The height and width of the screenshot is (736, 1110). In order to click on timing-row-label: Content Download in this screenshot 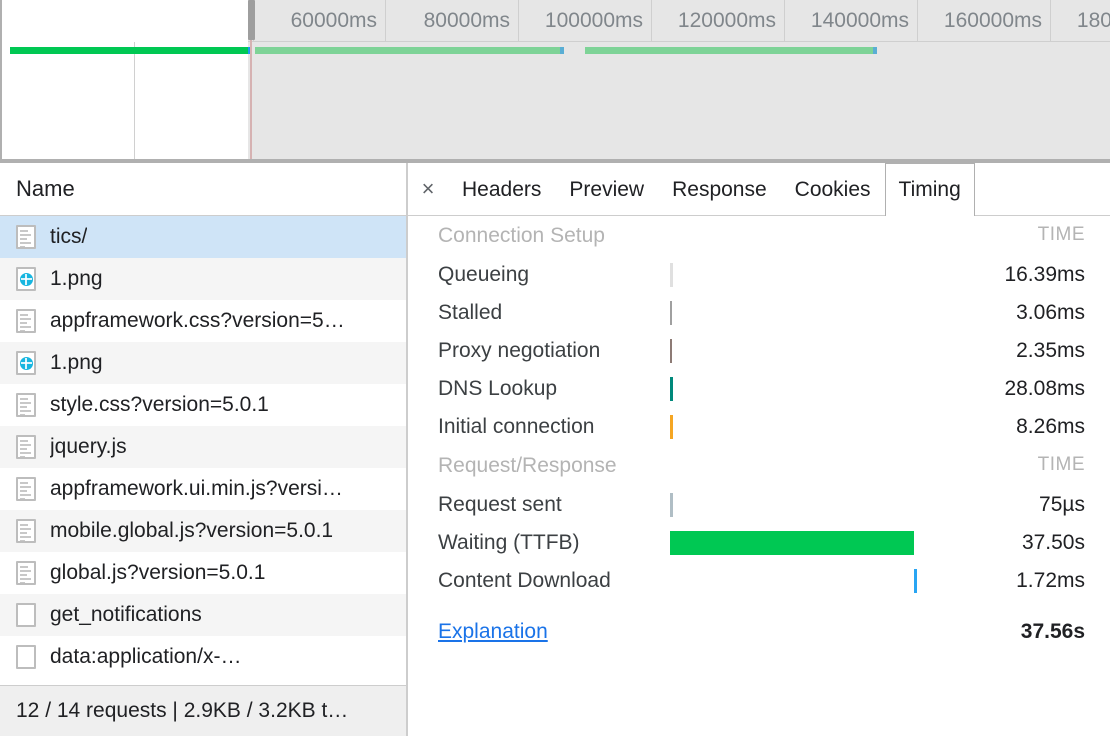, I will do `click(524, 580)`.